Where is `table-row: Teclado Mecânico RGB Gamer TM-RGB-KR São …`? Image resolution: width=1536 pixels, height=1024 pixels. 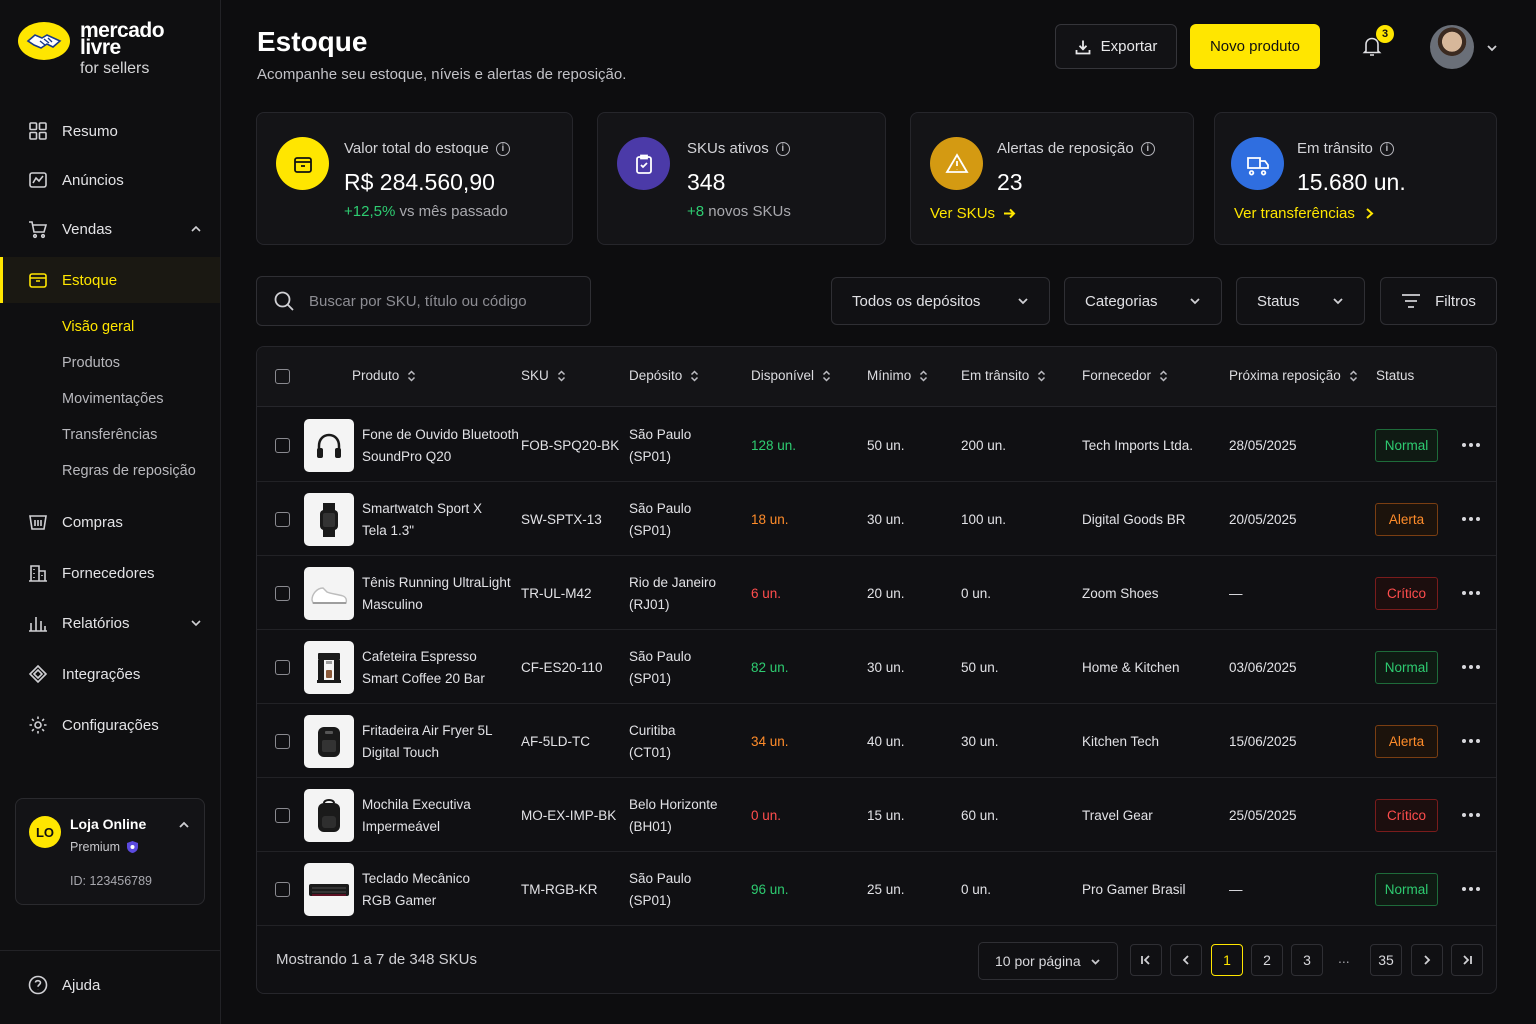 table-row: Teclado Mecânico RGB Gamer TM-RGB-KR São … is located at coordinates (876, 889).